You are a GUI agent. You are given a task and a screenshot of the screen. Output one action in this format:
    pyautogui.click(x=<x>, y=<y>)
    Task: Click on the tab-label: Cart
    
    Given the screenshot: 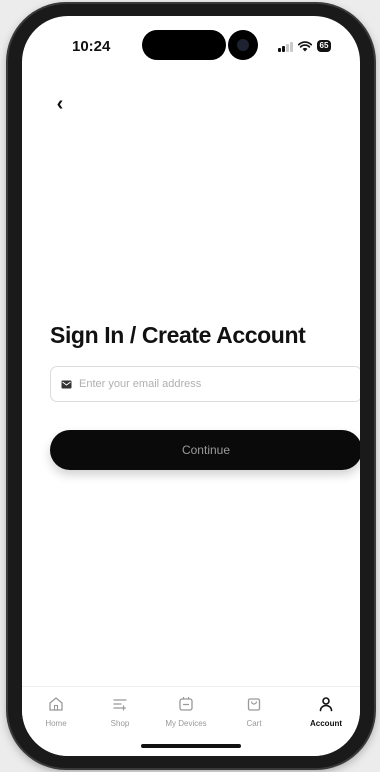 What is the action you would take?
    pyautogui.click(x=254, y=723)
    